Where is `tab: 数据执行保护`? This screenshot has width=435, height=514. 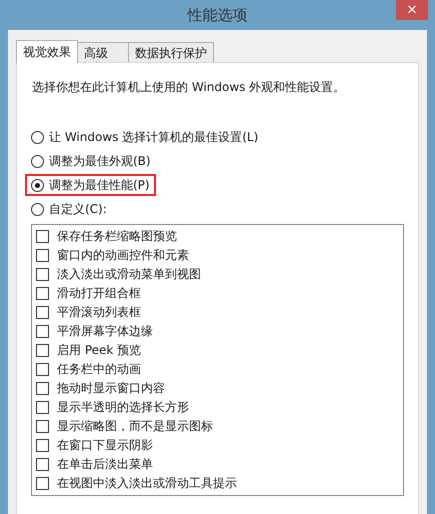 tab: 数据执行保护 is located at coordinates (171, 52).